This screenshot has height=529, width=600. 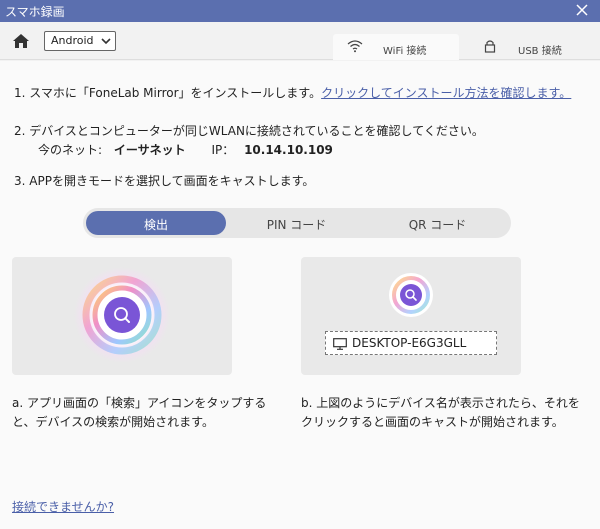 What do you see at coordinates (156, 223) in the screenshot?
I see `tab-detect: 検出` at bounding box center [156, 223].